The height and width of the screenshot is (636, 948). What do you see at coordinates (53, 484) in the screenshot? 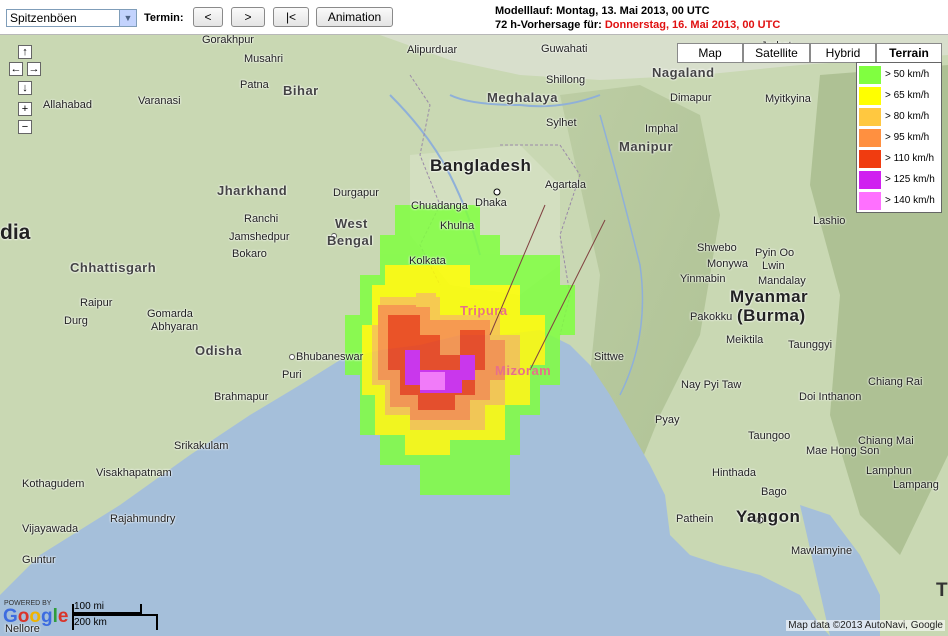
I see `label-kothagudem: Kothagudem` at bounding box center [53, 484].